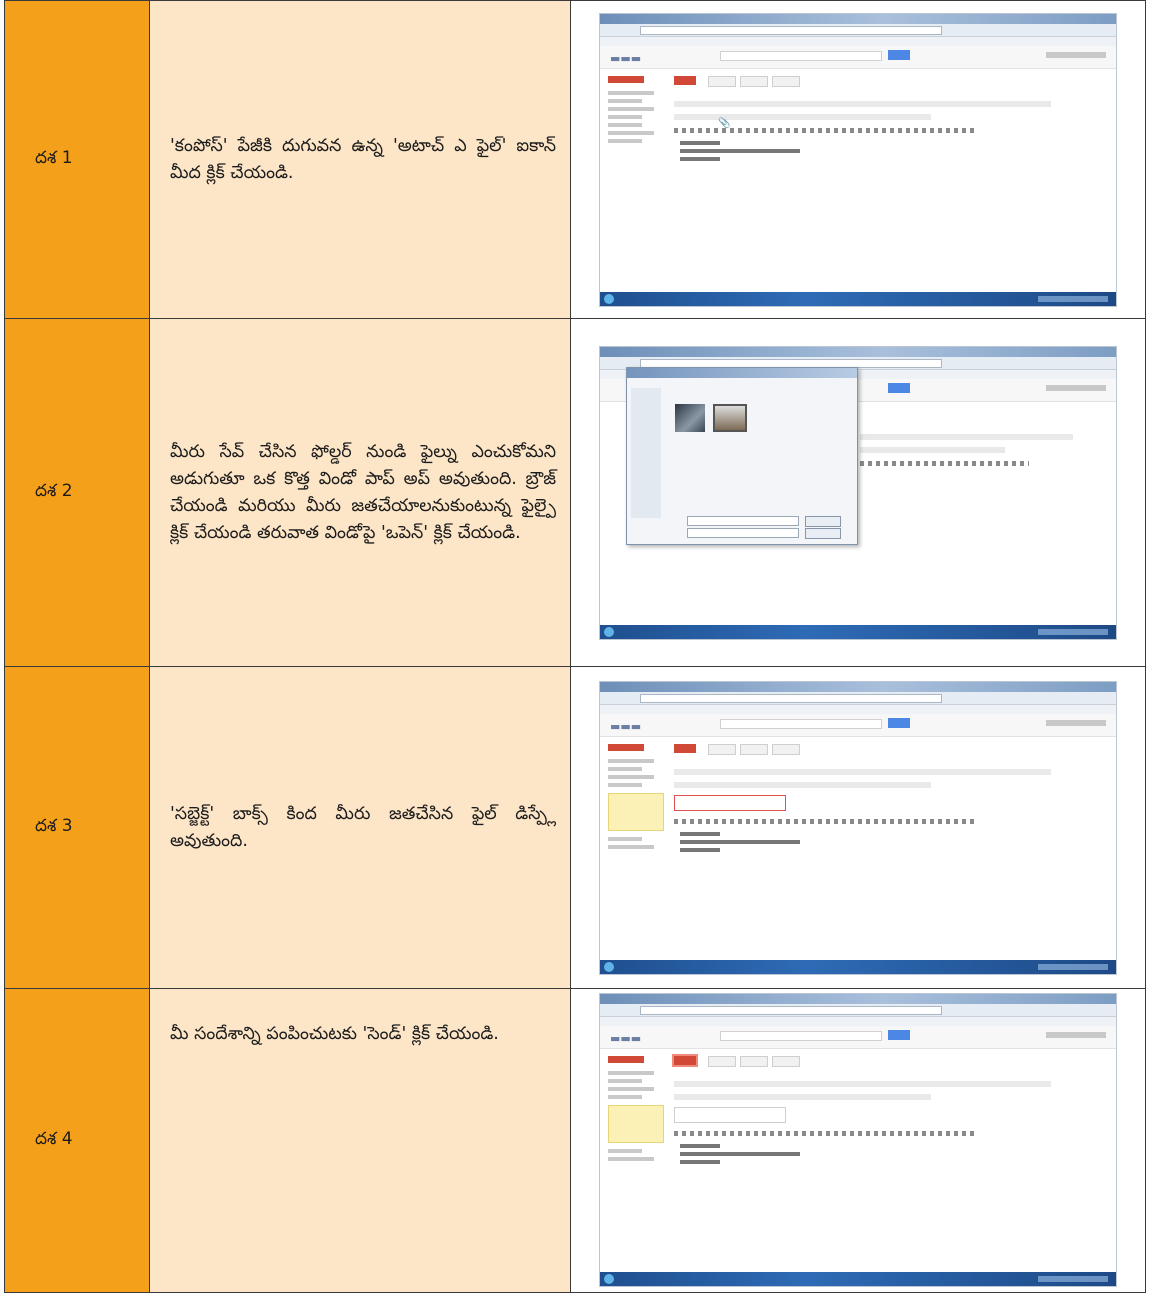 This screenshot has width=1150, height=1293. I want to click on gmail-compose-screenshot: ▬▬▬ 📎, so click(858, 159).